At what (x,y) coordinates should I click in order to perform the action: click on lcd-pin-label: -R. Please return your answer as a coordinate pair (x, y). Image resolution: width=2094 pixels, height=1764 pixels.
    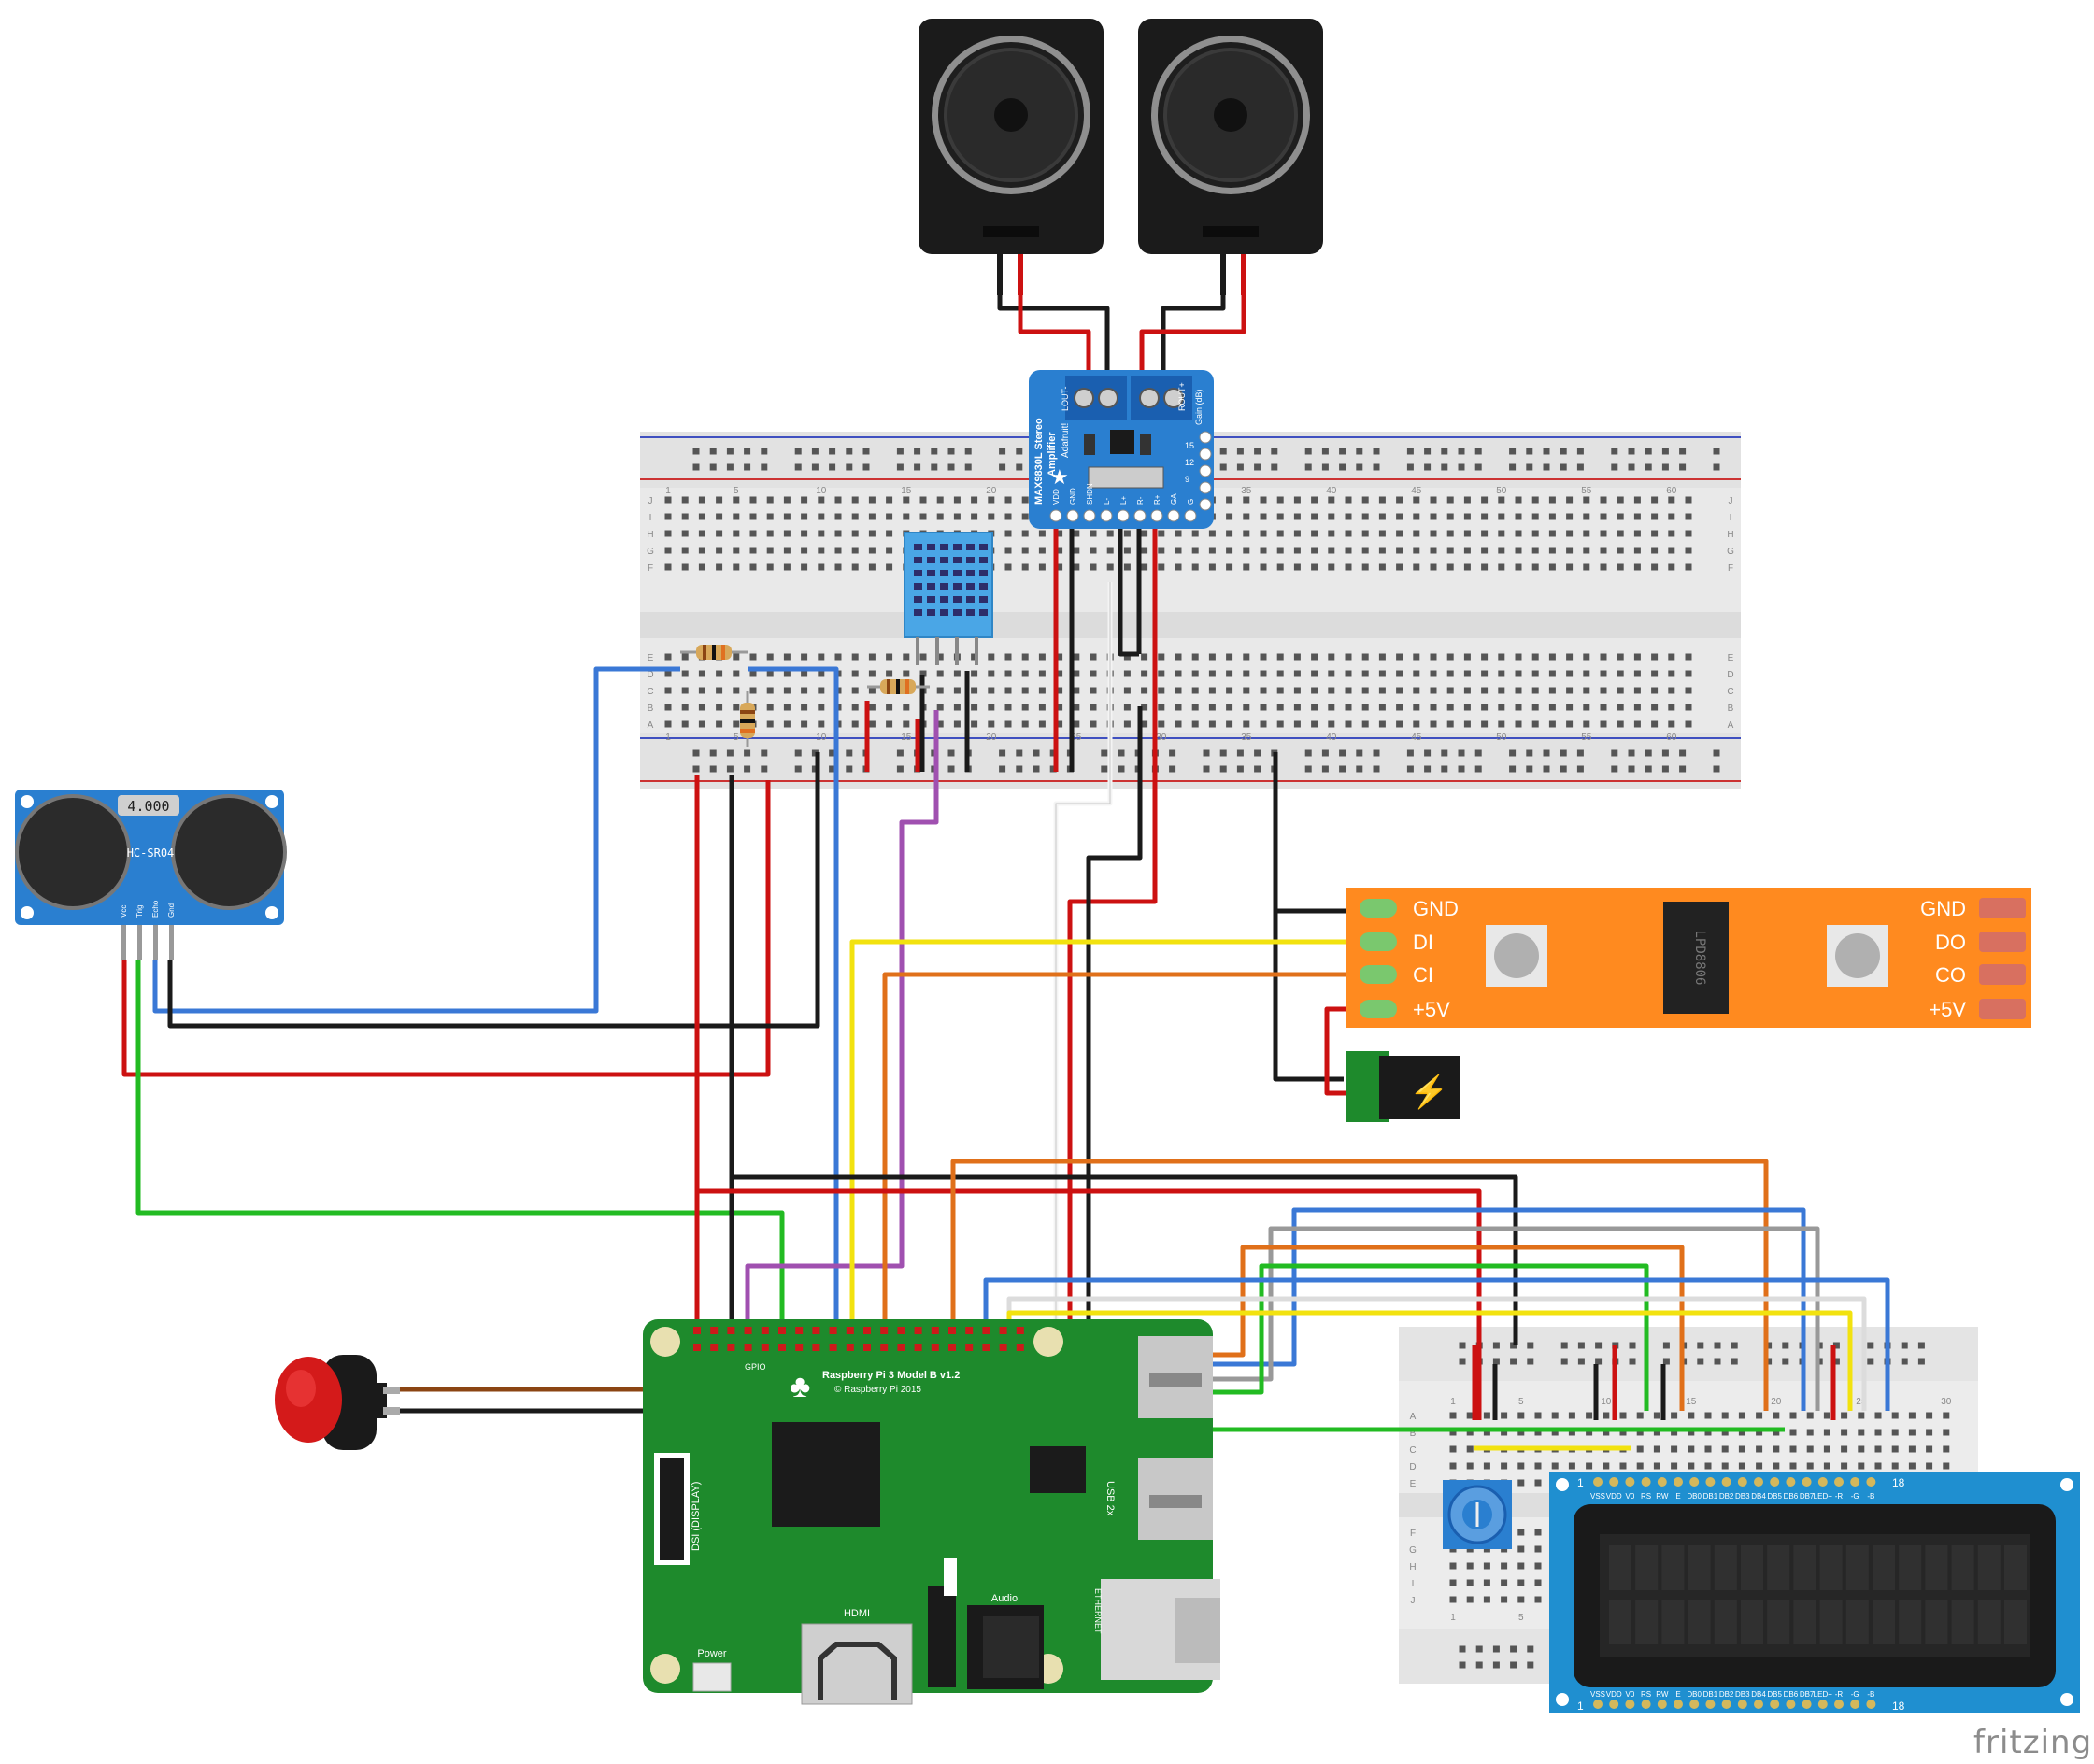
    Looking at the image, I should click on (1839, 1496).